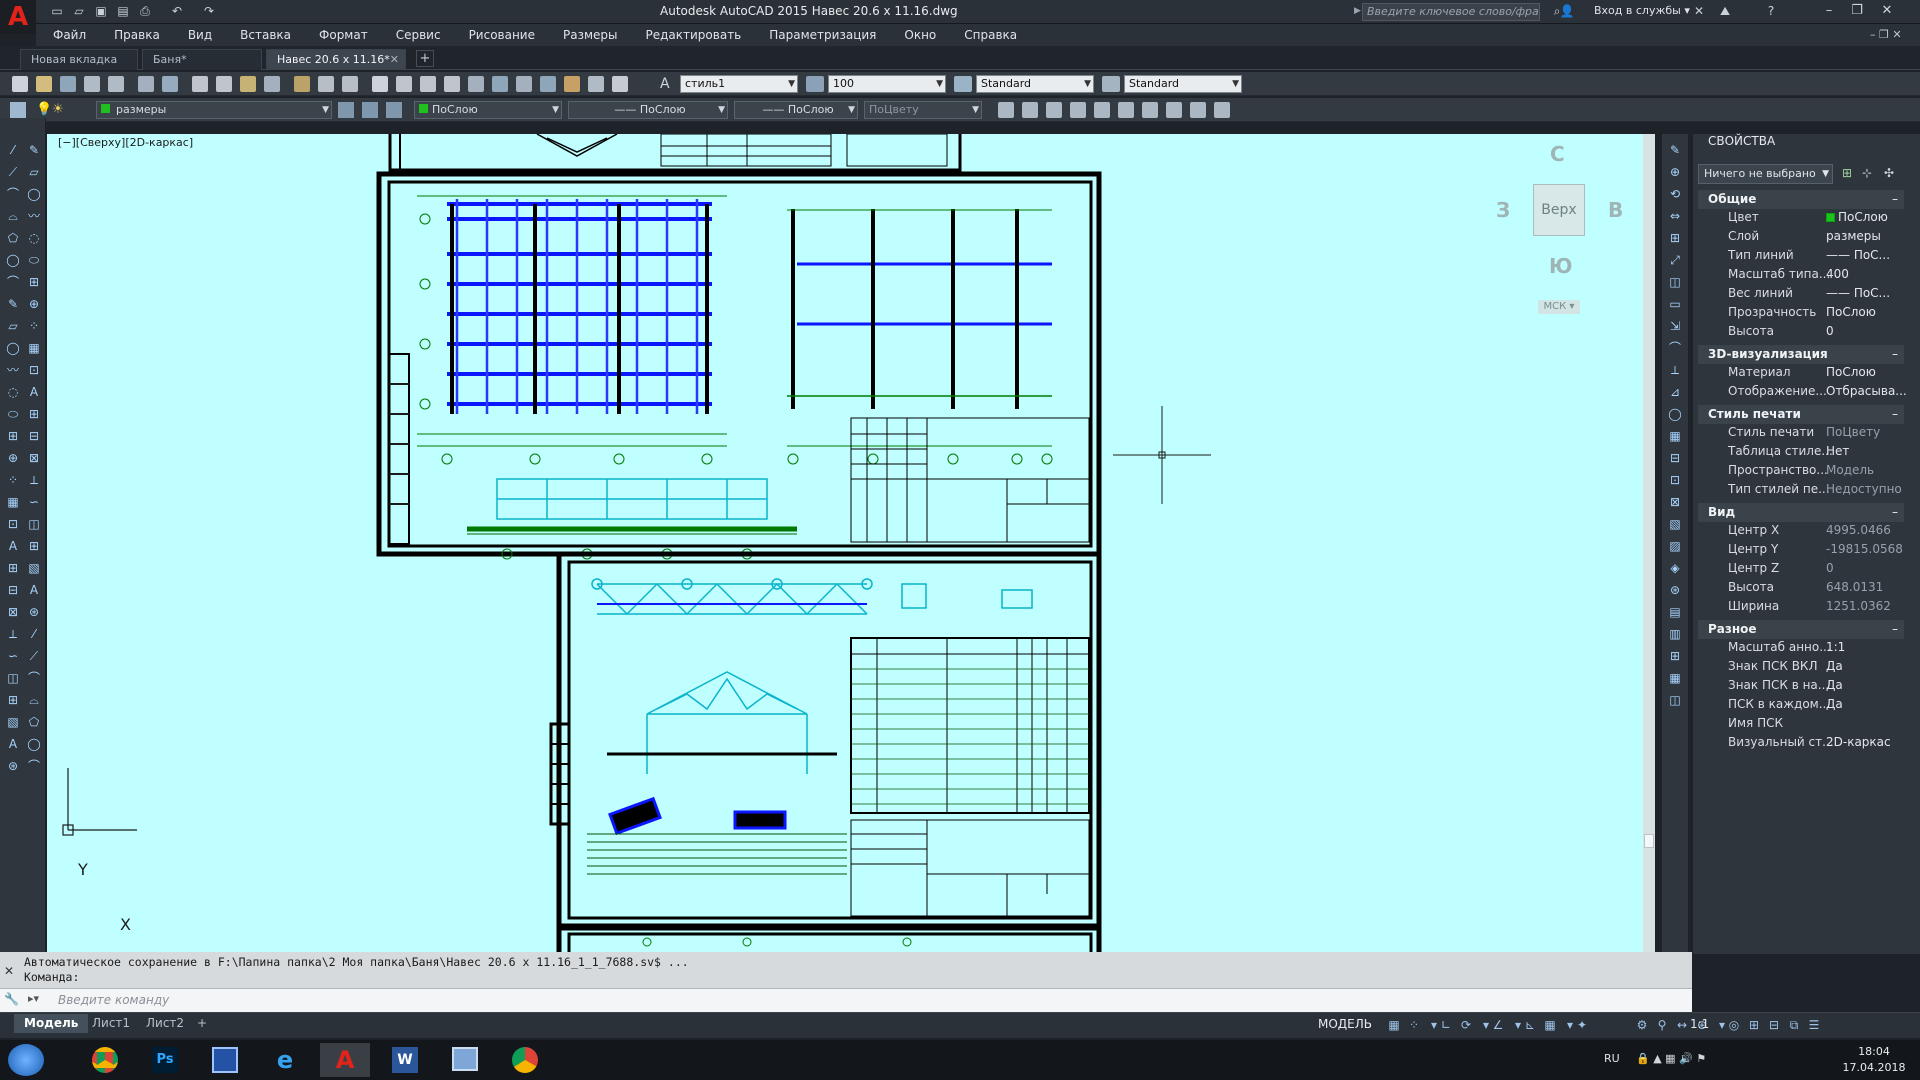  Describe the element at coordinates (1557, 154) in the screenshot. I see `viewcube-north: С` at that location.